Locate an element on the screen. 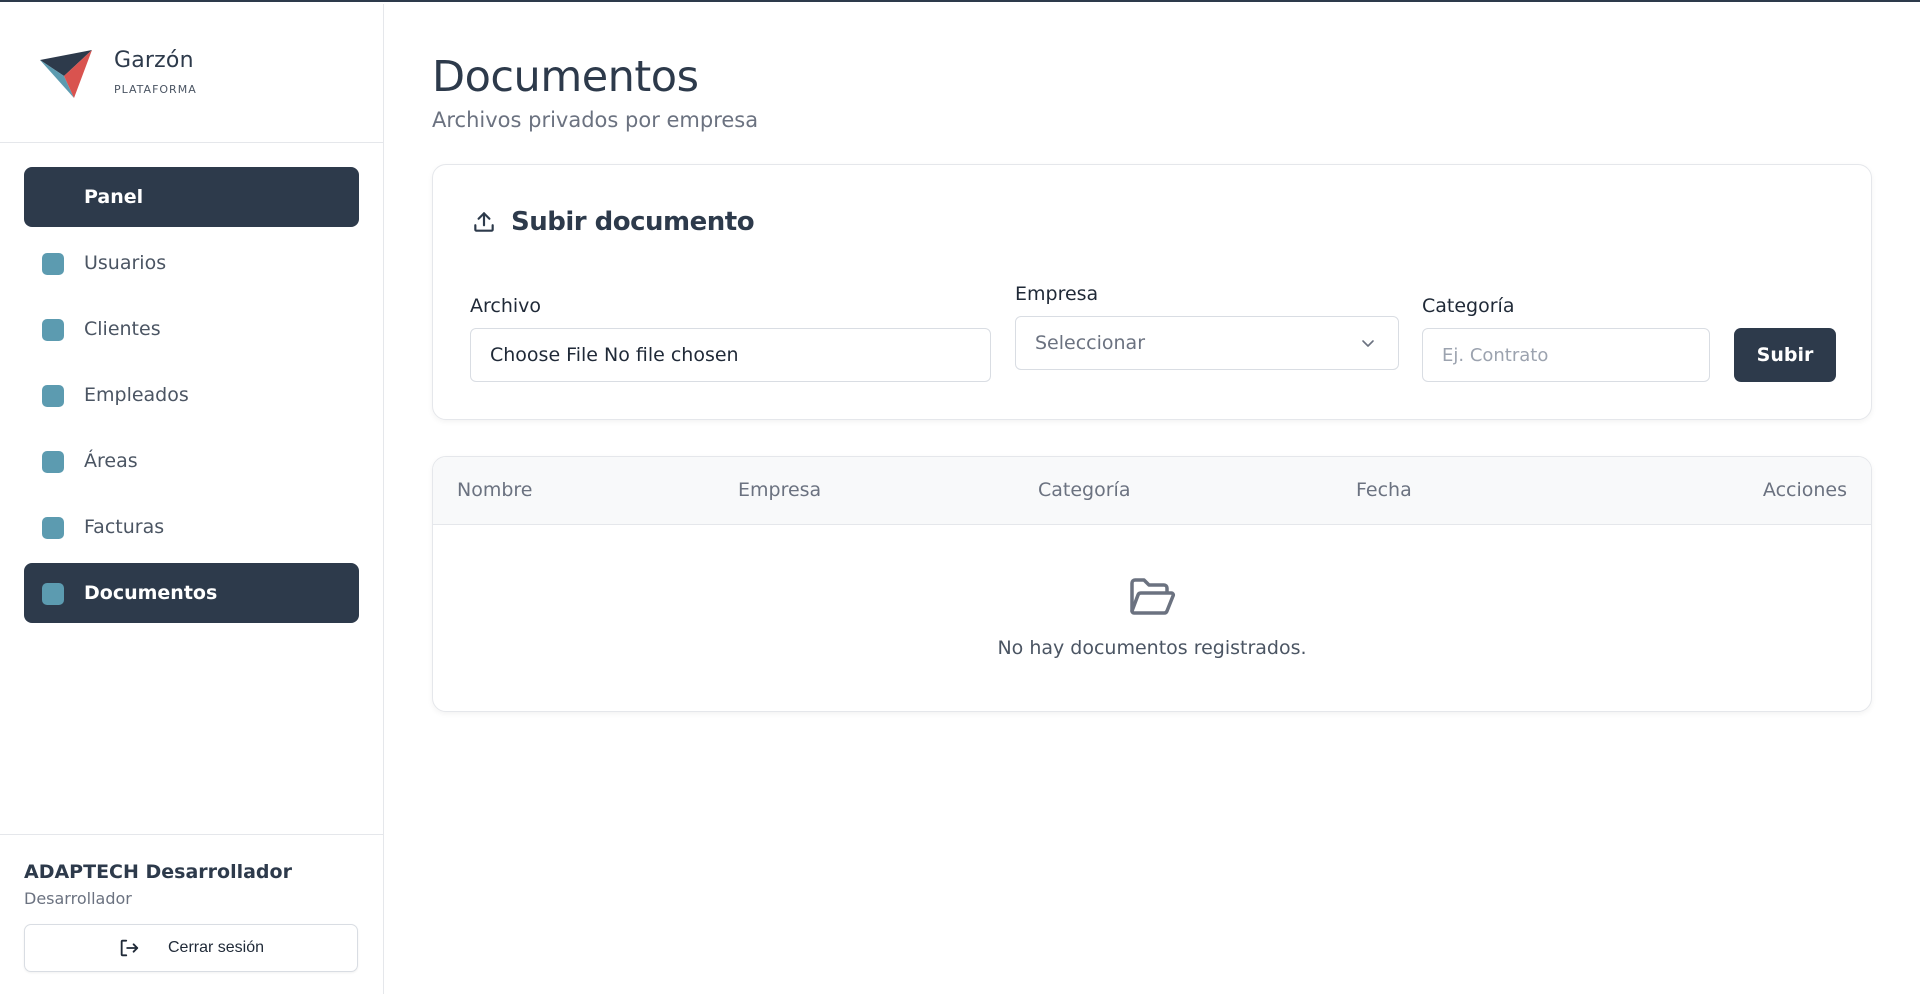 The image size is (1920, 994). user-name: ADAPTECH Desarrollador is located at coordinates (158, 872).